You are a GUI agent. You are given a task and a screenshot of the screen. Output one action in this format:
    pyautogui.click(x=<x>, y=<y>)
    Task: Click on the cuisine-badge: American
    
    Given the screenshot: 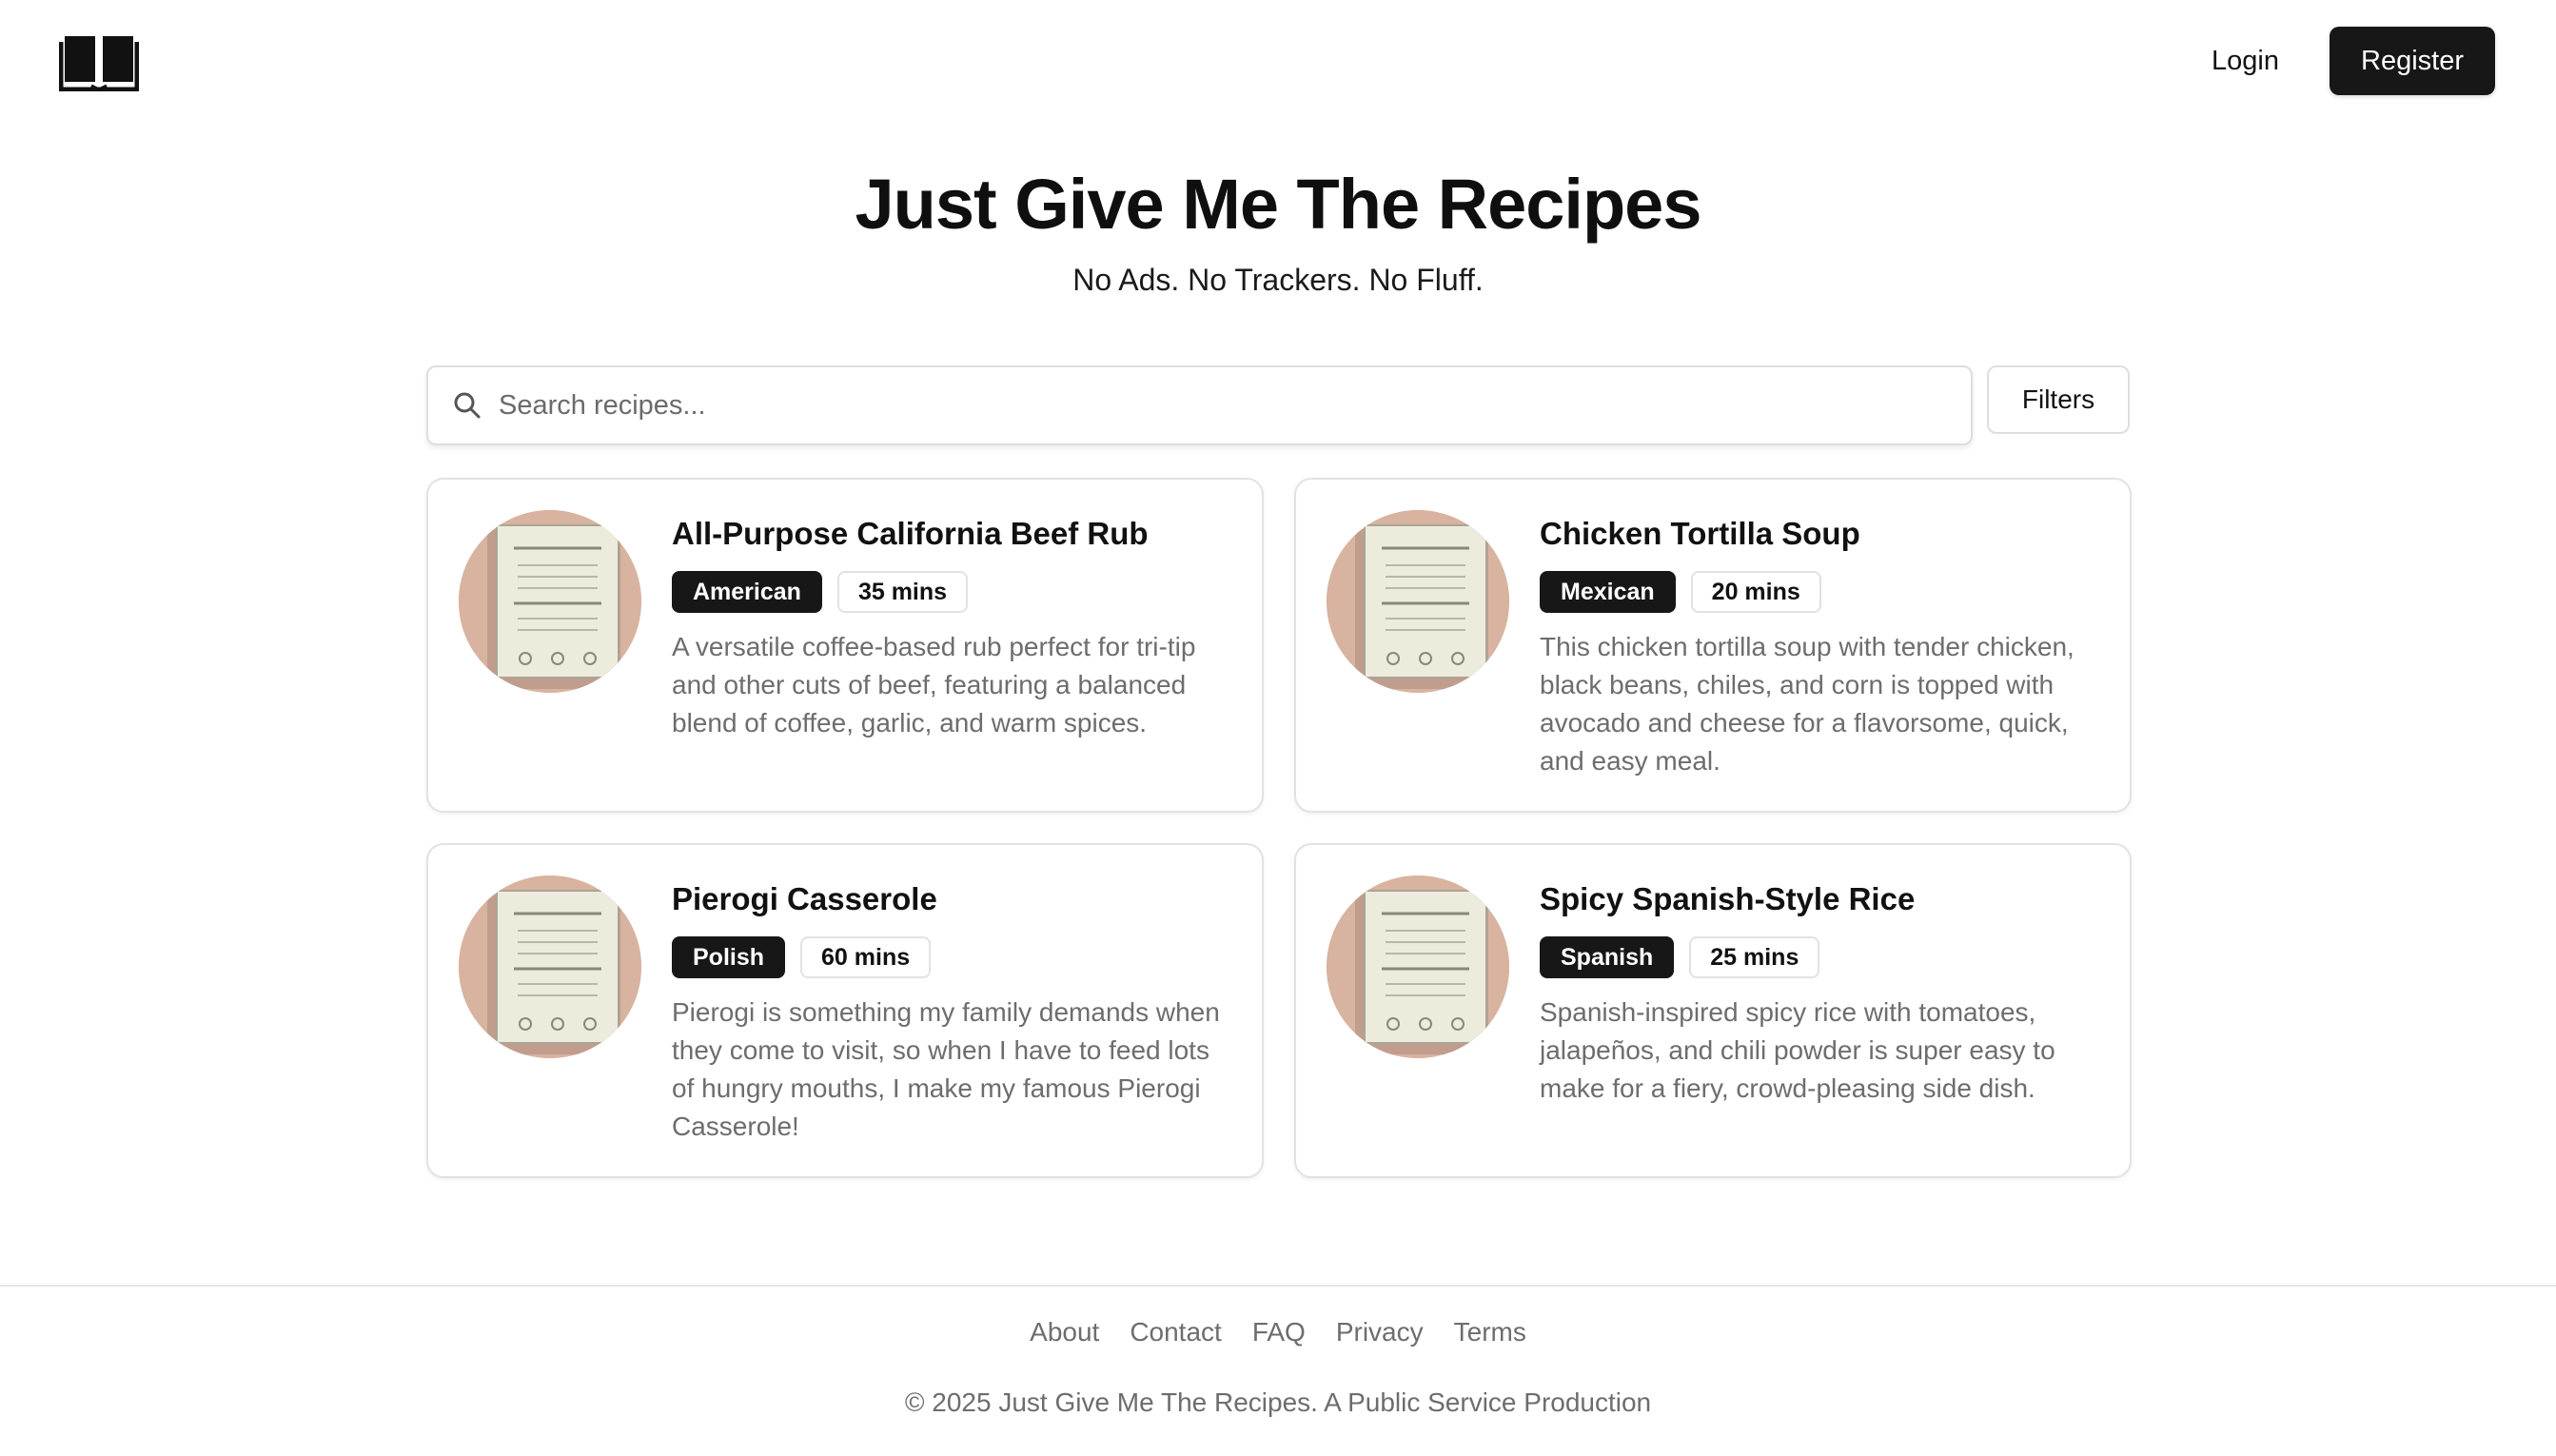 What is the action you would take?
    pyautogui.click(x=747, y=592)
    